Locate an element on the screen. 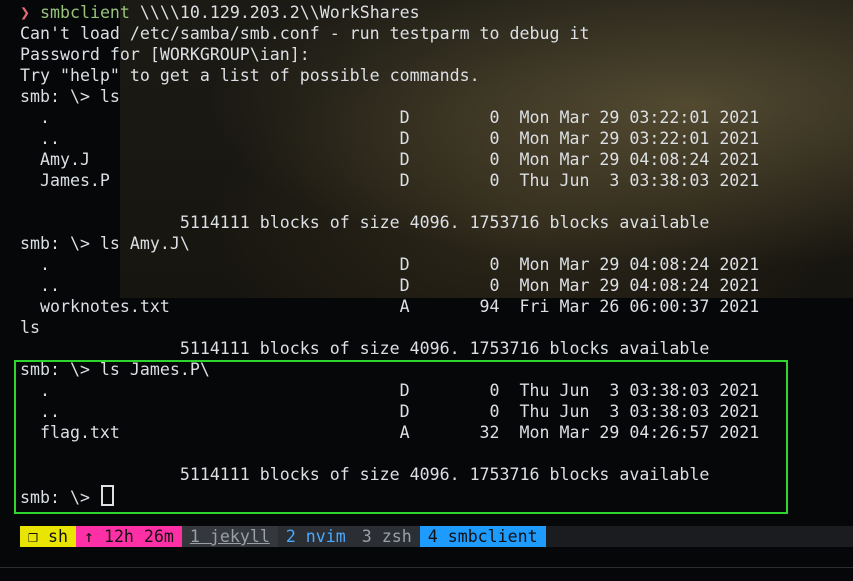  smb-prompt-line: smb: \> ls is located at coordinates (70, 96).